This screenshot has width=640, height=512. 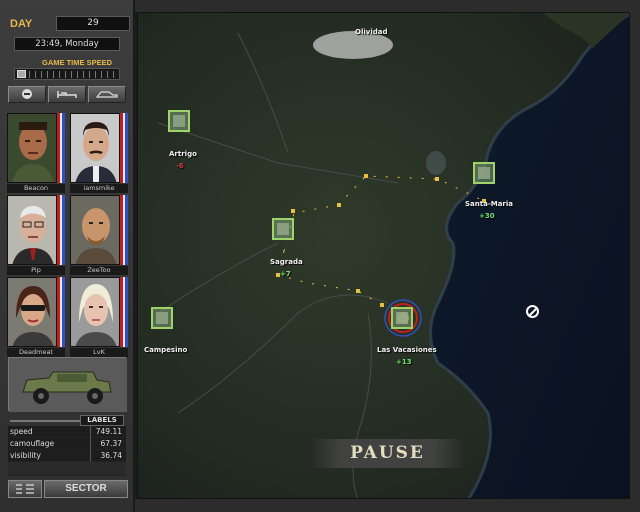 I want to click on pause-banner: PAUSE, so click(x=387, y=453).